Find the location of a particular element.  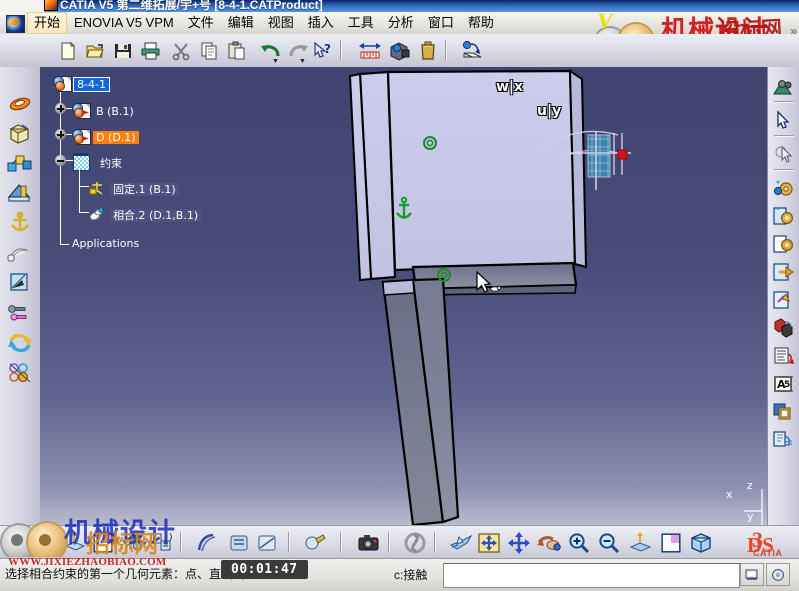

measure-distance-icon is located at coordinates (369, 50).